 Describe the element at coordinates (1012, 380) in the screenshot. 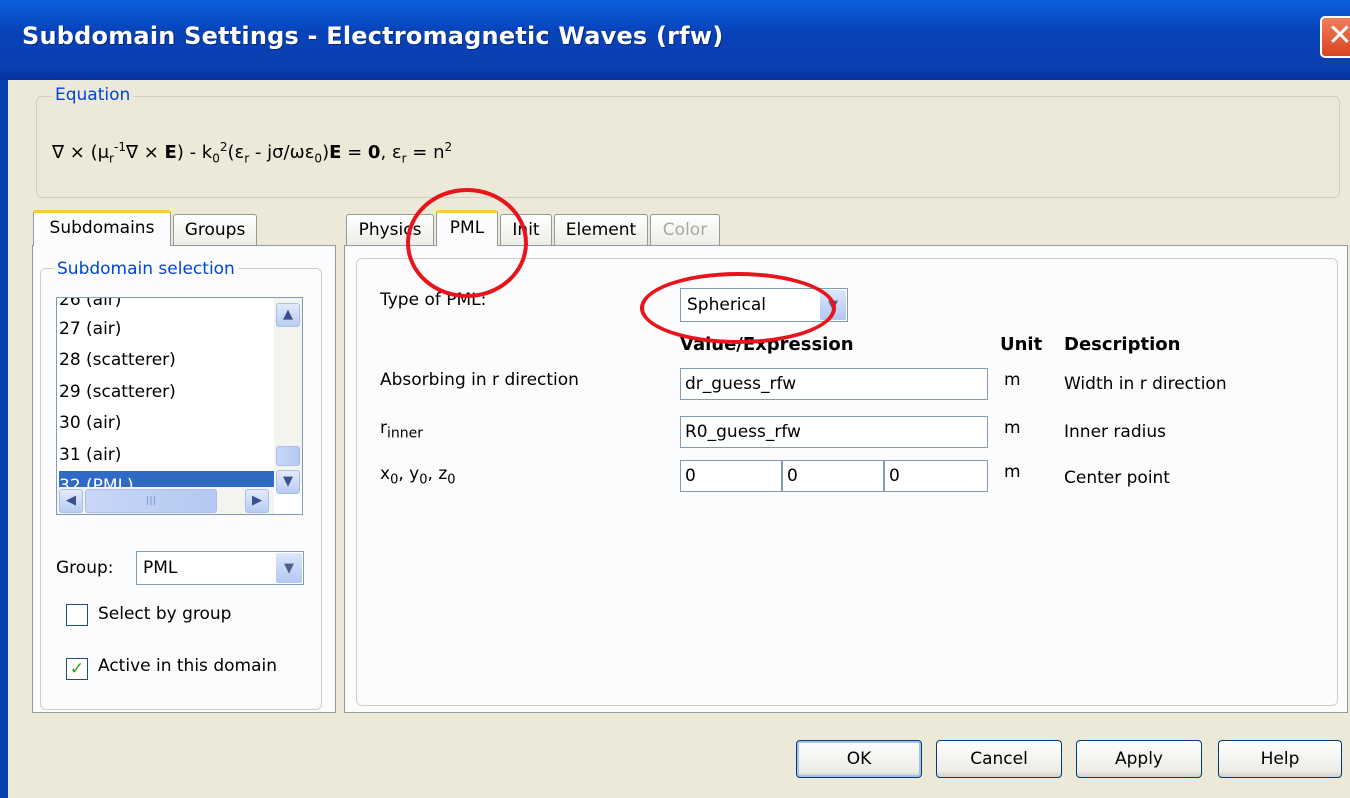

I see `absorbing-unit: m` at that location.